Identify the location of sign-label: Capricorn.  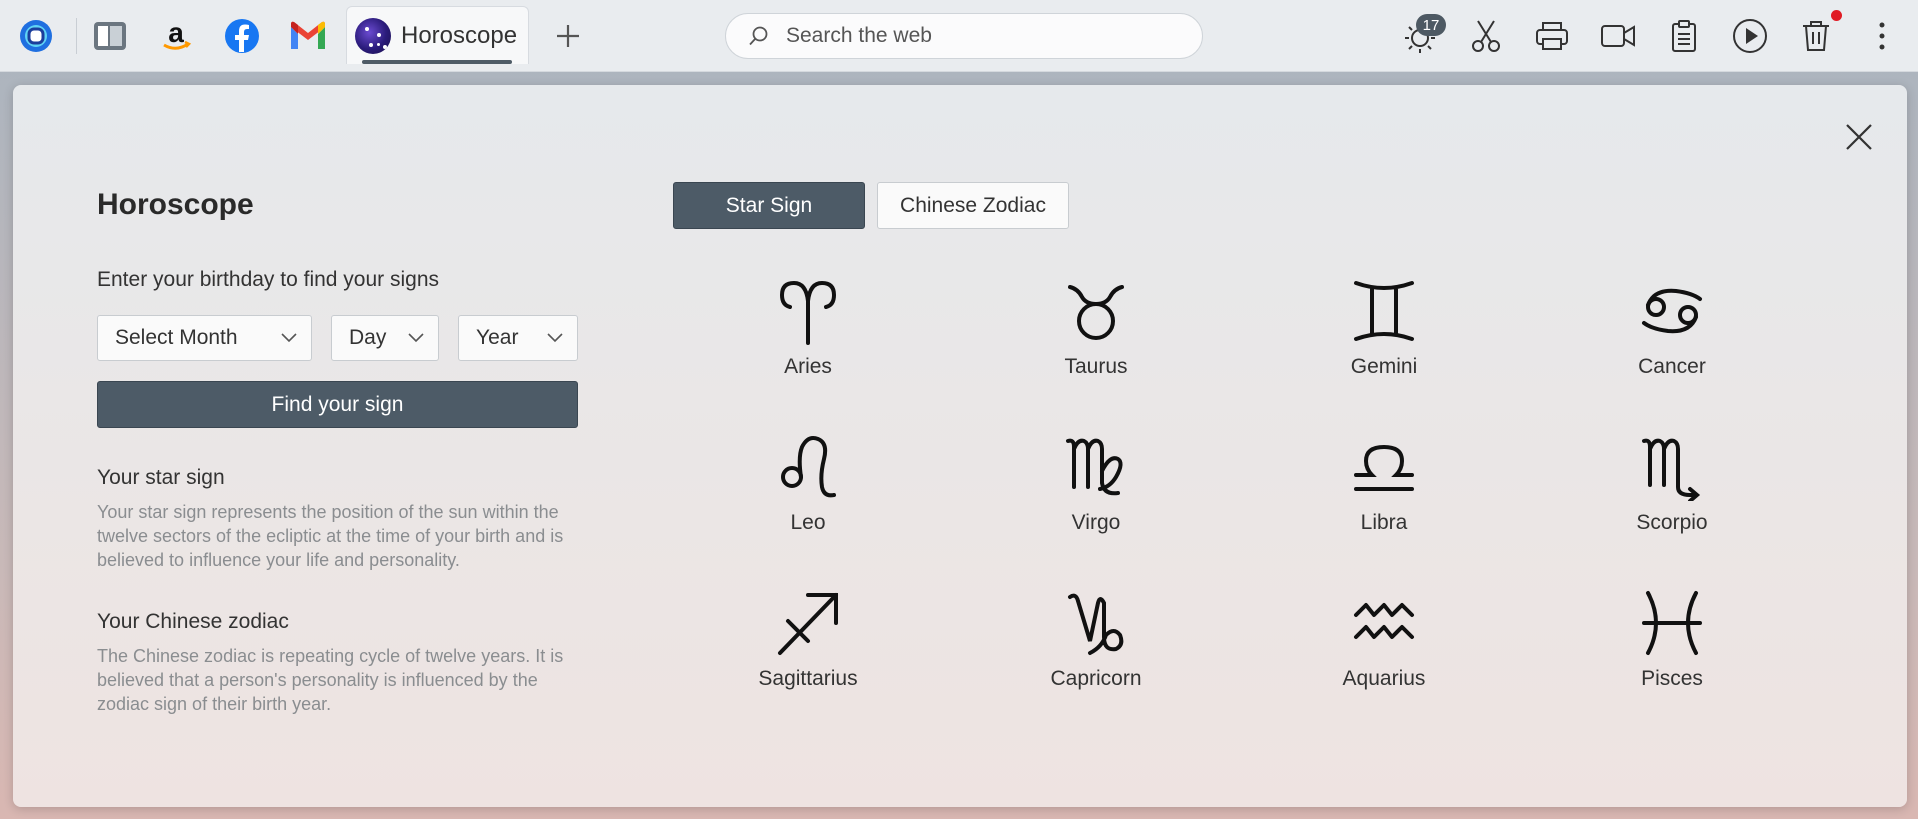
(1096, 678).